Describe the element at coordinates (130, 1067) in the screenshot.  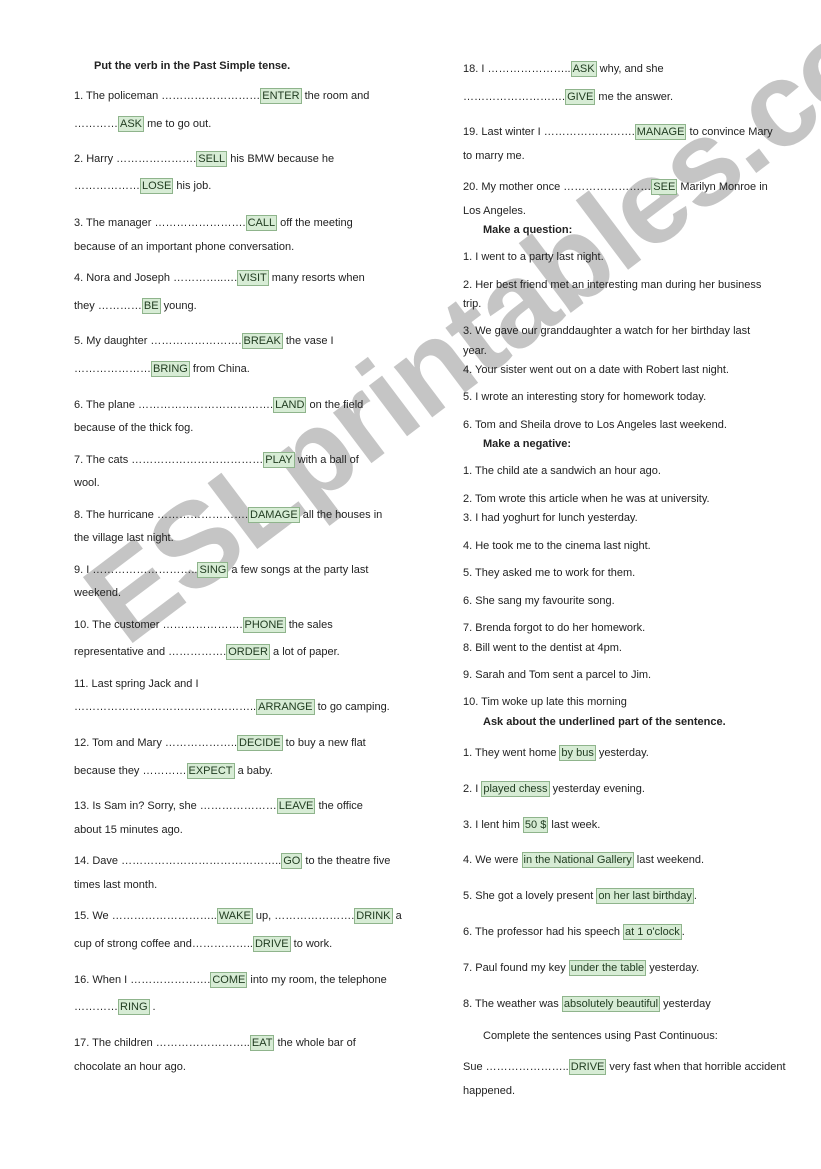
I see `exercise-item-line: chocolate an hour ago.` at that location.